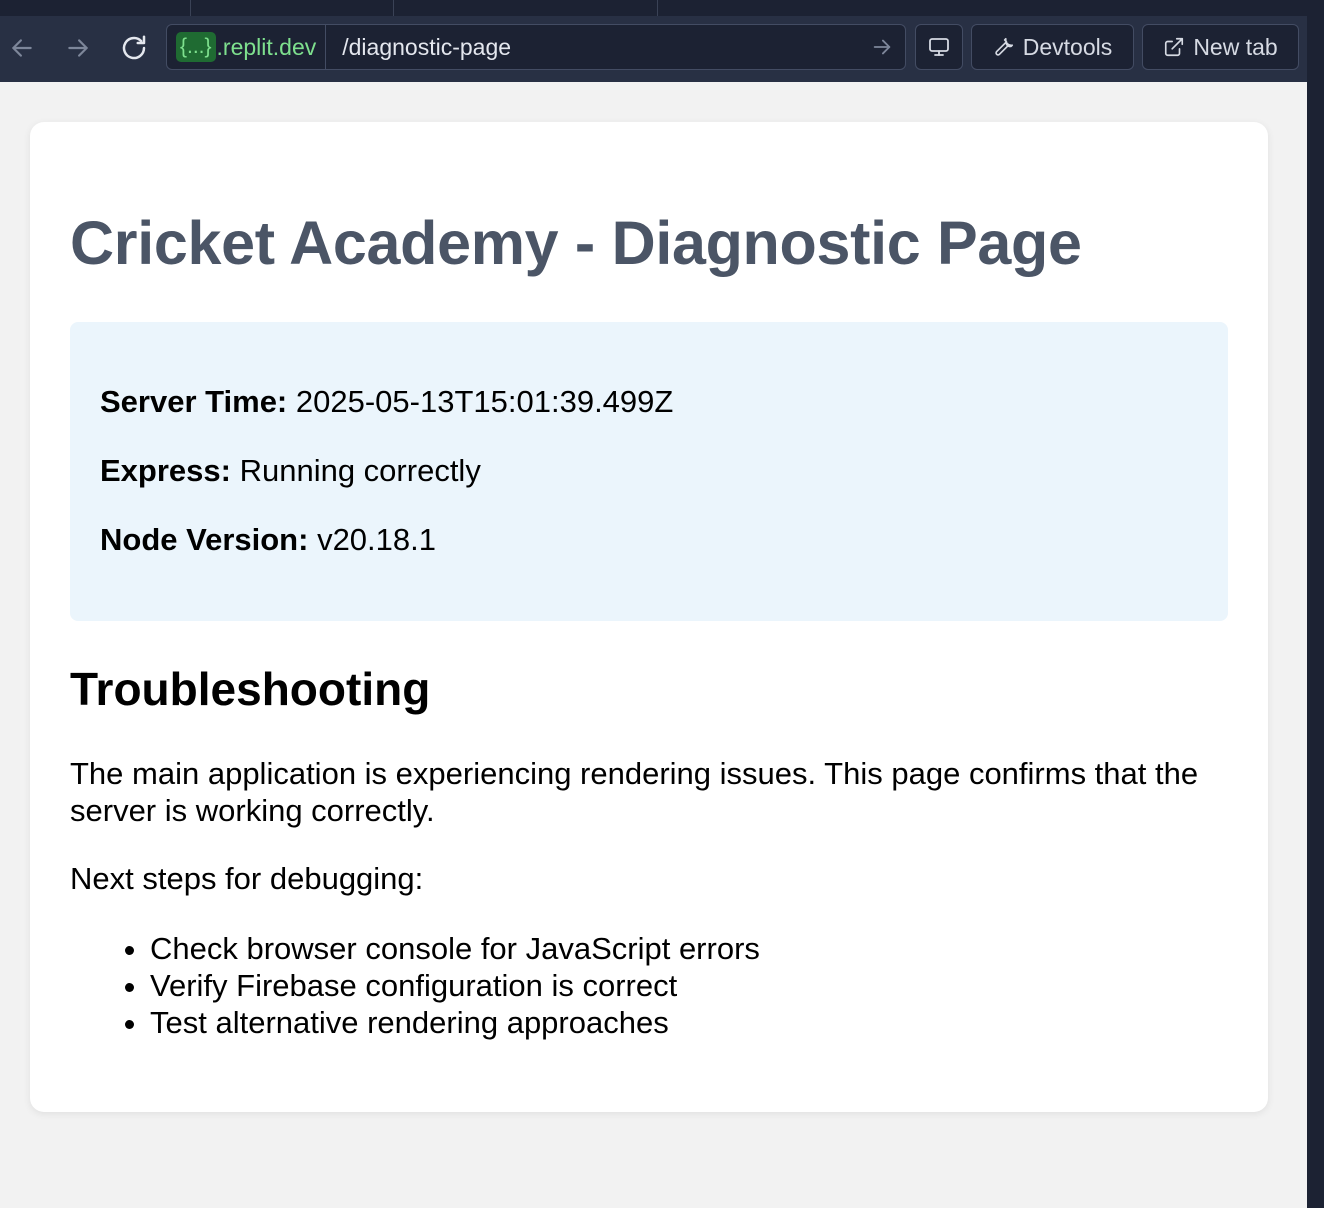 This screenshot has width=1324, height=1208. I want to click on list-item: Test alternative rendering approaches, so click(455, 1022).